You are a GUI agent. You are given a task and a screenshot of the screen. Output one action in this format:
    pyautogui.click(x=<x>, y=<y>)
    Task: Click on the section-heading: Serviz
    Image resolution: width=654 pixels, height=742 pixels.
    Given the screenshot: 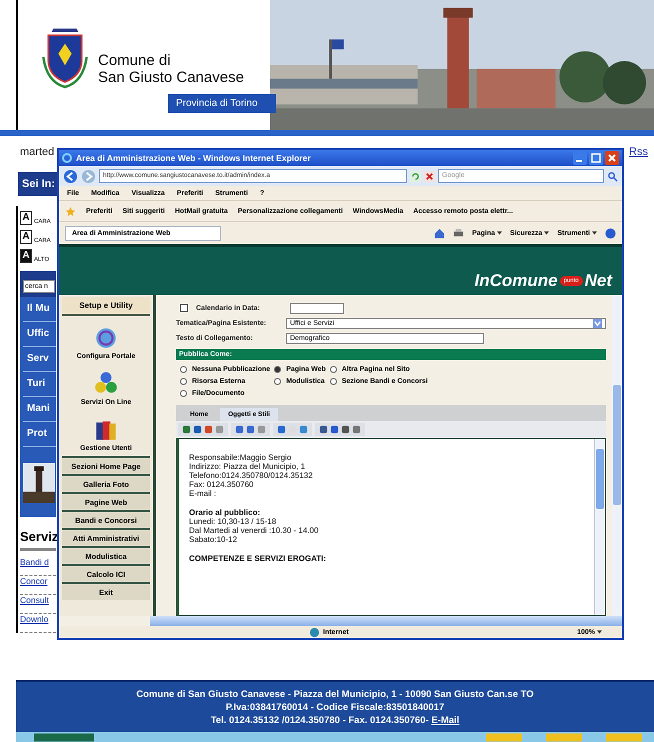 What is the action you would take?
    pyautogui.click(x=38, y=536)
    